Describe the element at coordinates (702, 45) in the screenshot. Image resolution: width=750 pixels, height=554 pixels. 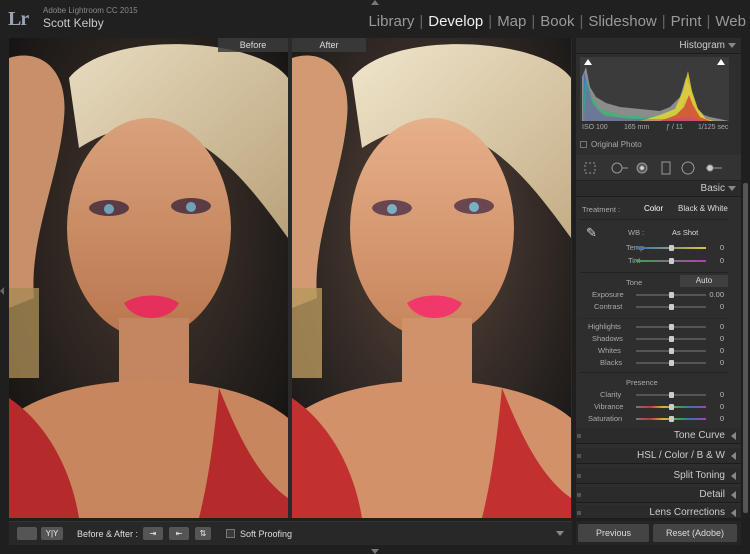
I see `histogram-title: Histogram` at that location.